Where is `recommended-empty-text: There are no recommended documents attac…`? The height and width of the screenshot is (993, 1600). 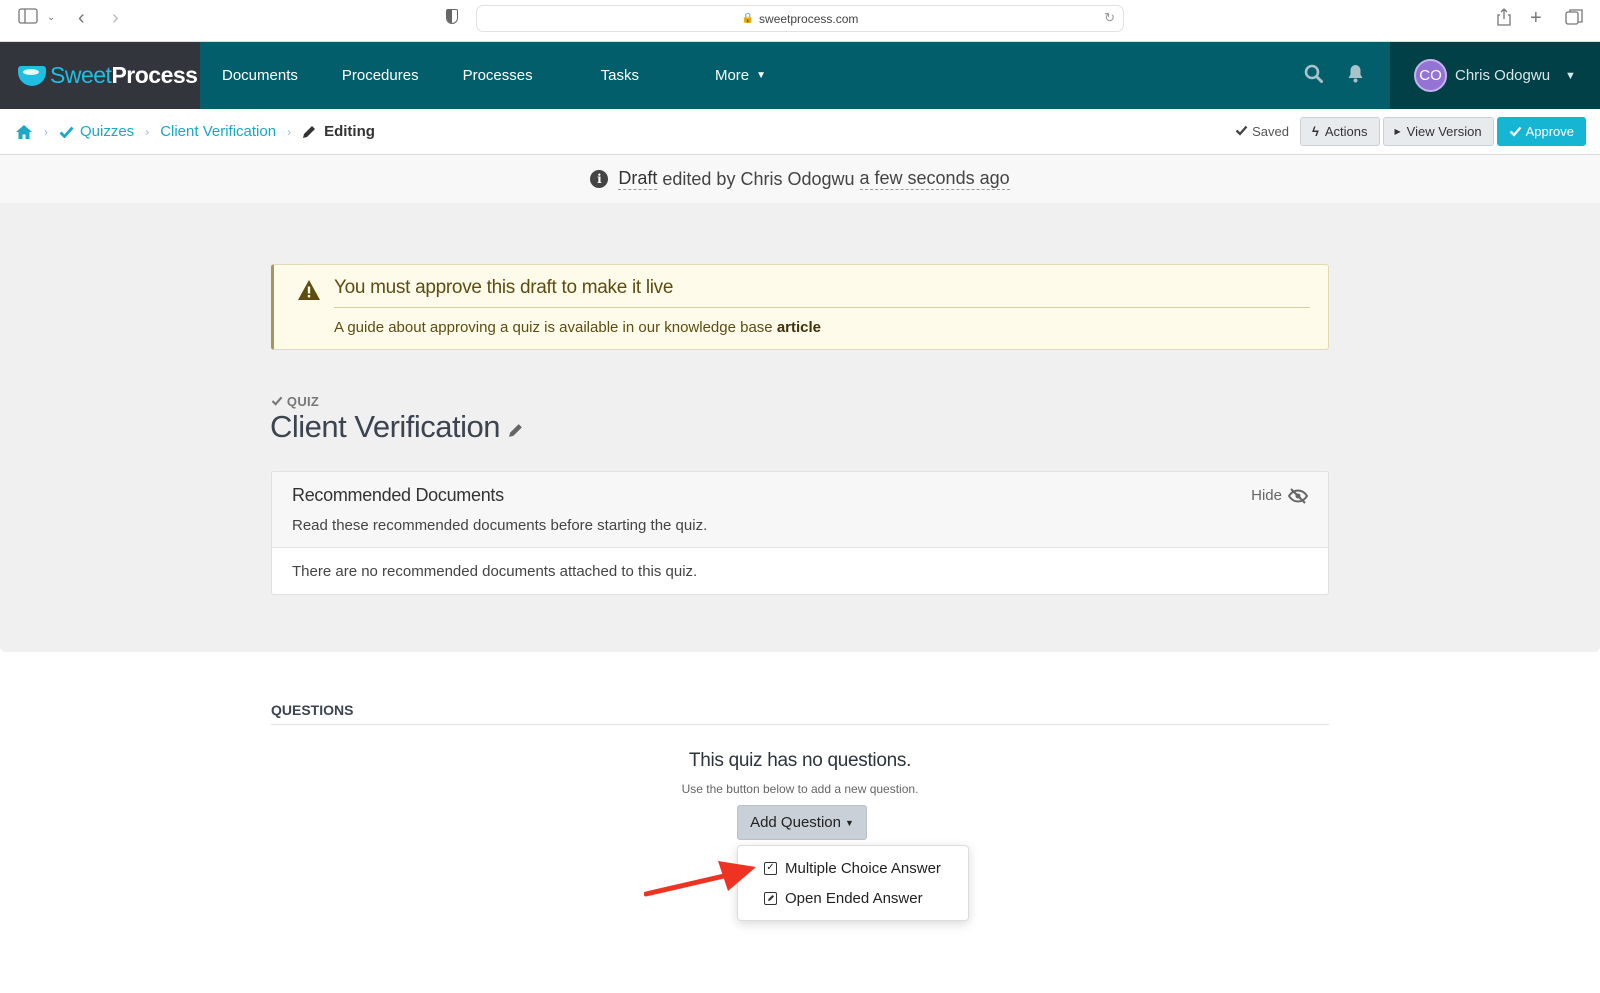 recommended-empty-text: There are no recommended documents attac… is located at coordinates (495, 571).